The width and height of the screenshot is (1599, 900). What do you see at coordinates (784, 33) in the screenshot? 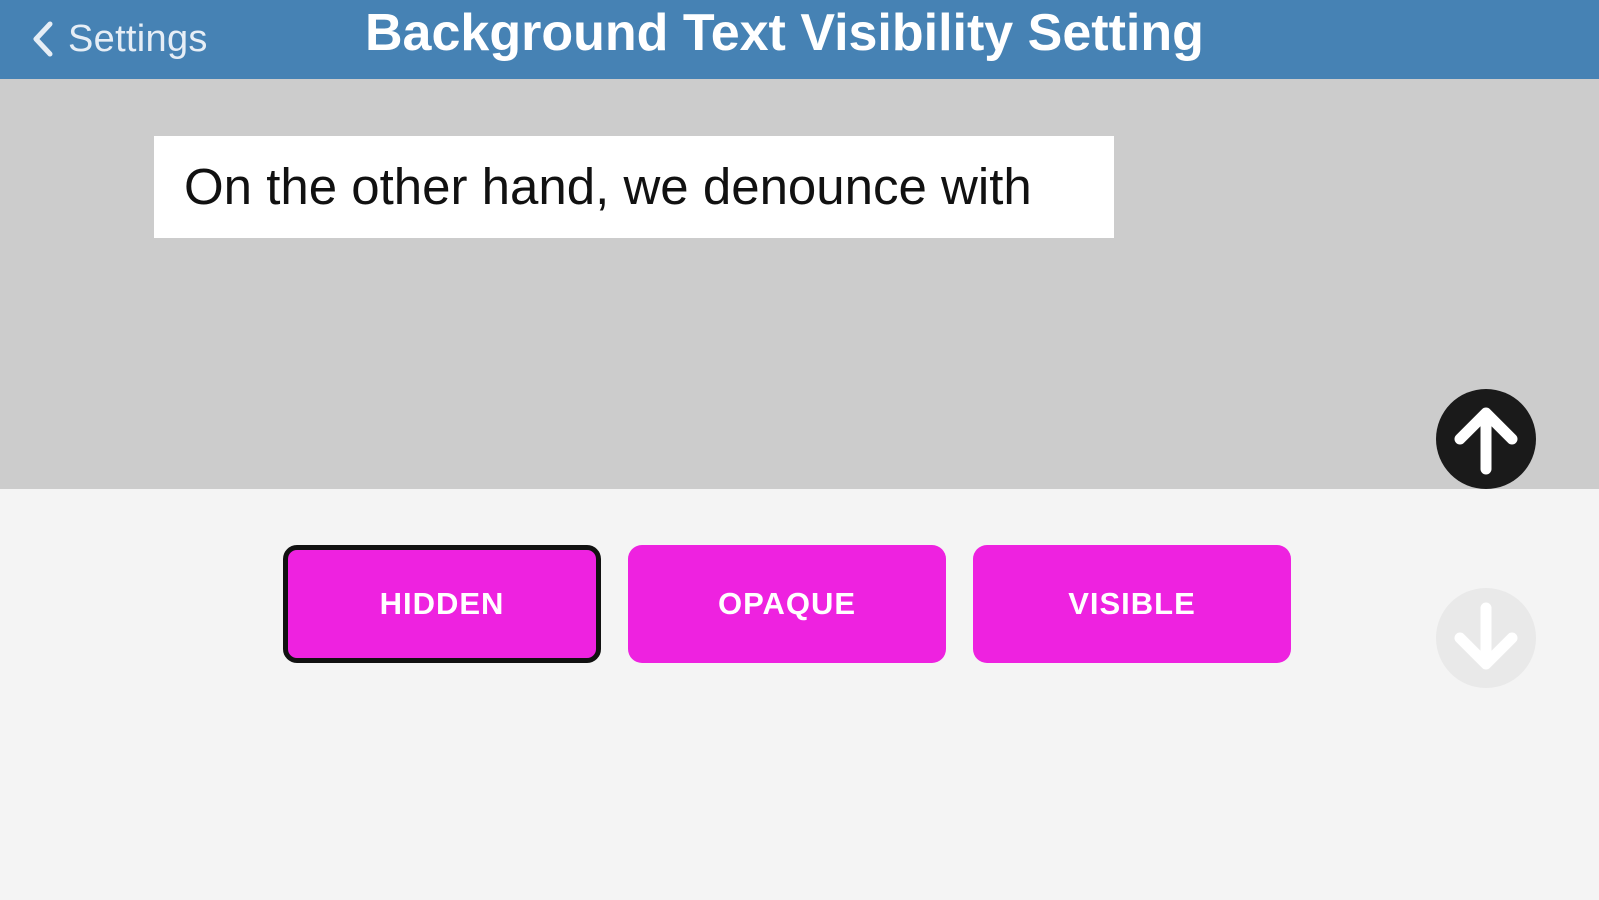
I see `page-title: Background Text Visibility Setting` at bounding box center [784, 33].